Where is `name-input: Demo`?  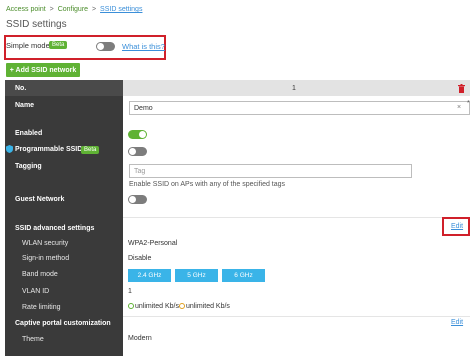 name-input: Demo is located at coordinates (299, 108).